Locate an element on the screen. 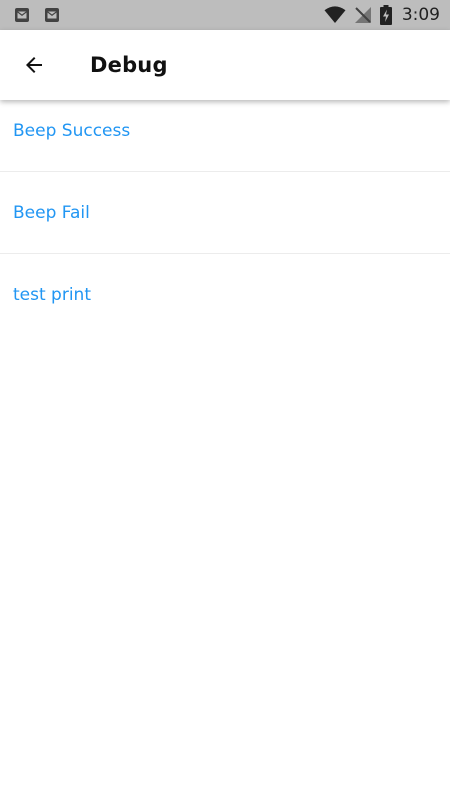 The height and width of the screenshot is (800, 450). list-item-beep-fail: Beep Fail is located at coordinates (225, 213).